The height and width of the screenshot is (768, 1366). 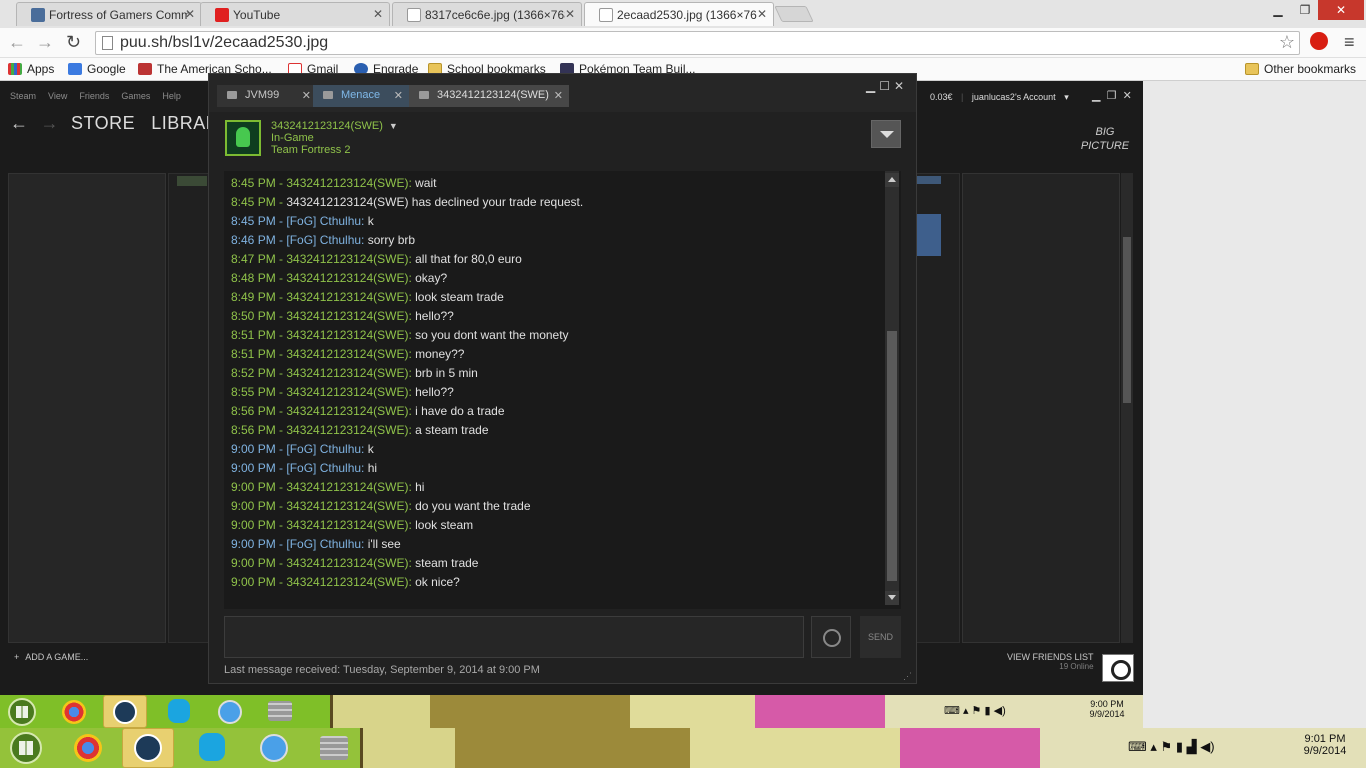 What do you see at coordinates (1287, 42) in the screenshot?
I see `star-bookmark-icon: ☆` at bounding box center [1287, 42].